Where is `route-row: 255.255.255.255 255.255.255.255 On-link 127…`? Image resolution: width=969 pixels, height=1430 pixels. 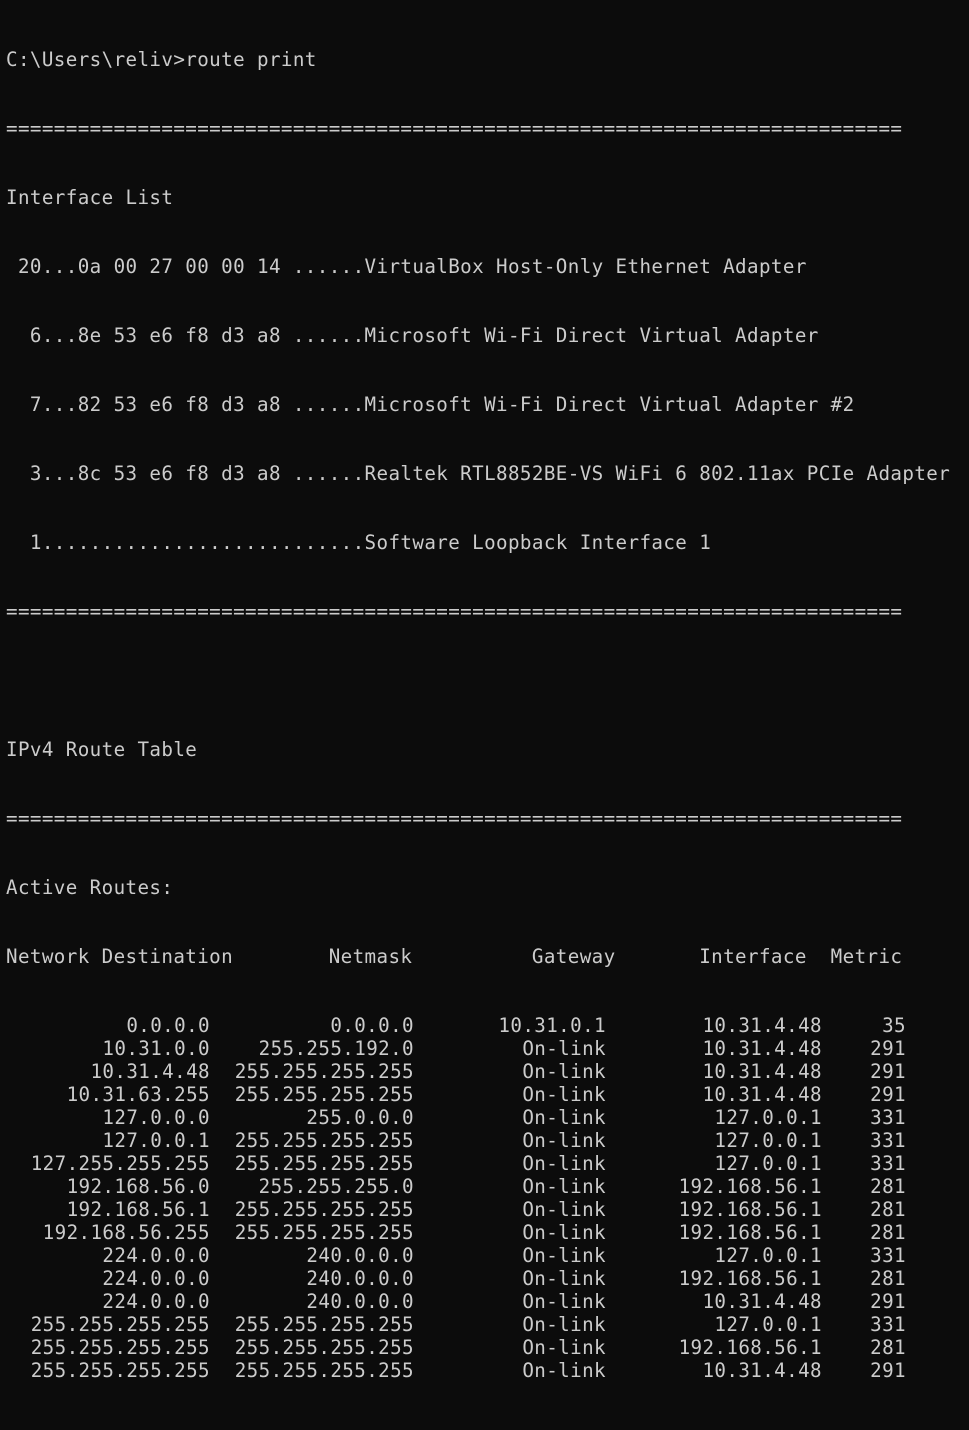 route-row: 255.255.255.255 255.255.255.255 On-link 127… is located at coordinates (478, 1324).